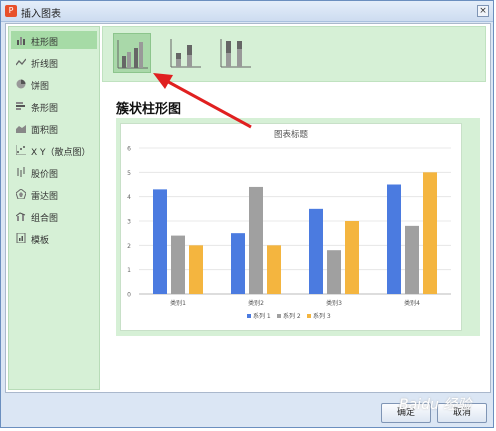  What do you see at coordinates (21, 238) in the screenshot?
I see `template-icon` at bounding box center [21, 238].